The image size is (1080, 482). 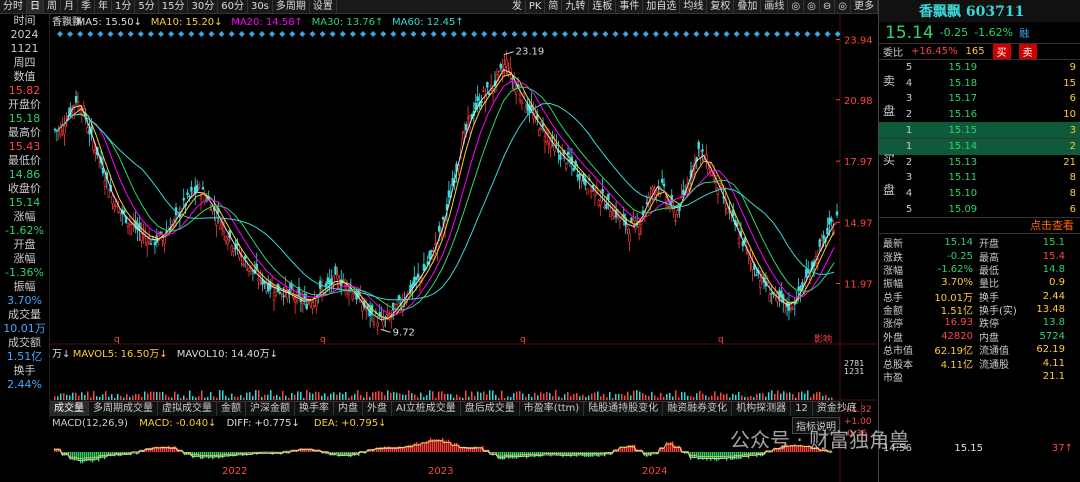 I want to click on indicator-tab-3: 金额, so click(x=231, y=409).